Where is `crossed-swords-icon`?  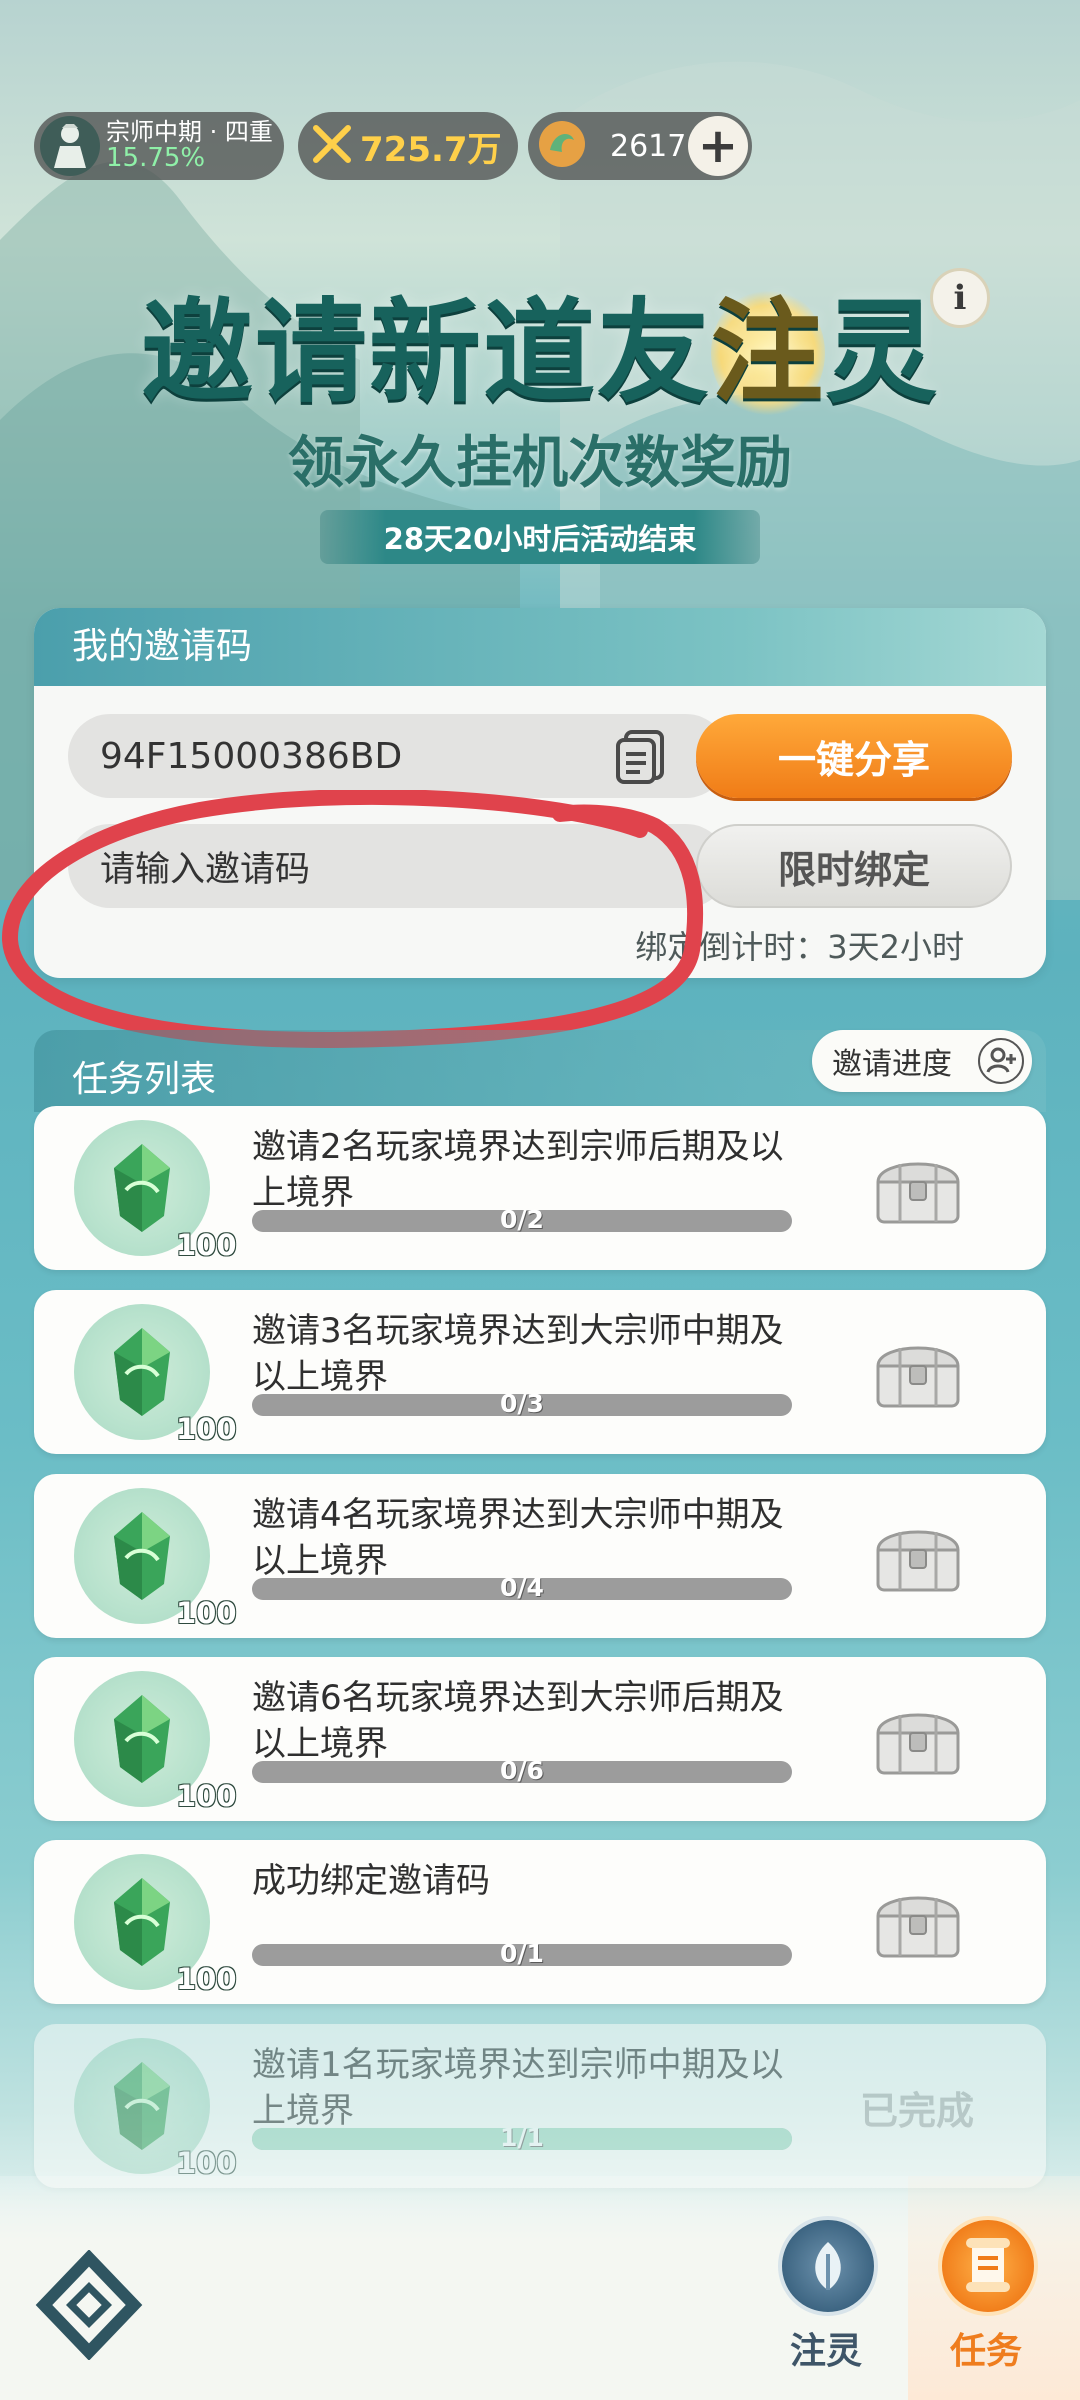
crossed-swords-icon is located at coordinates (332, 146).